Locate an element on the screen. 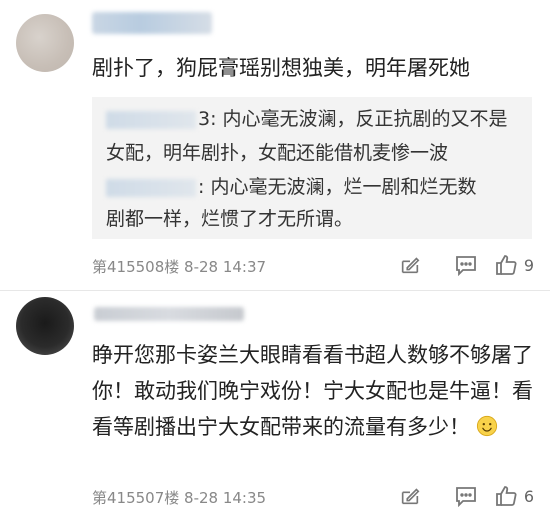 This screenshot has width=550, height=509. comment-actions: 9 is located at coordinates (458, 265).